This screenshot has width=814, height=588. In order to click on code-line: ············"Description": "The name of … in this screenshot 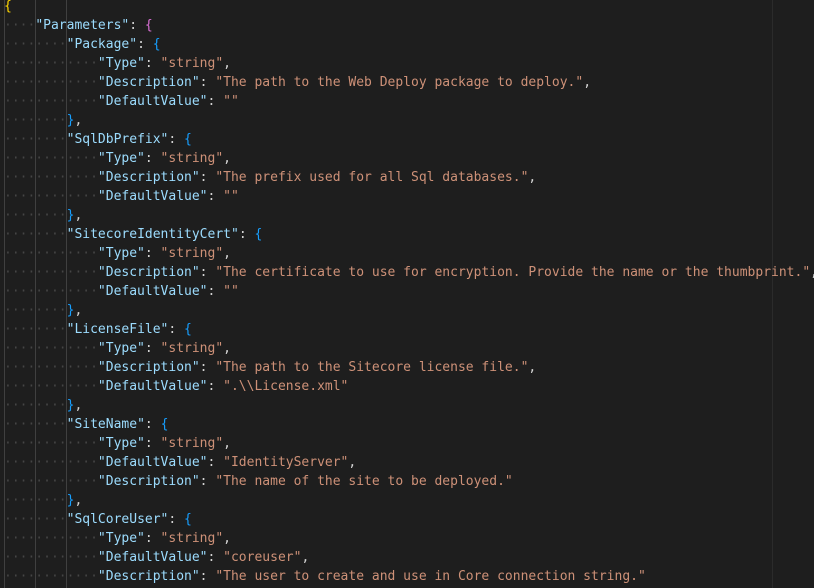, I will do `click(258, 481)`.